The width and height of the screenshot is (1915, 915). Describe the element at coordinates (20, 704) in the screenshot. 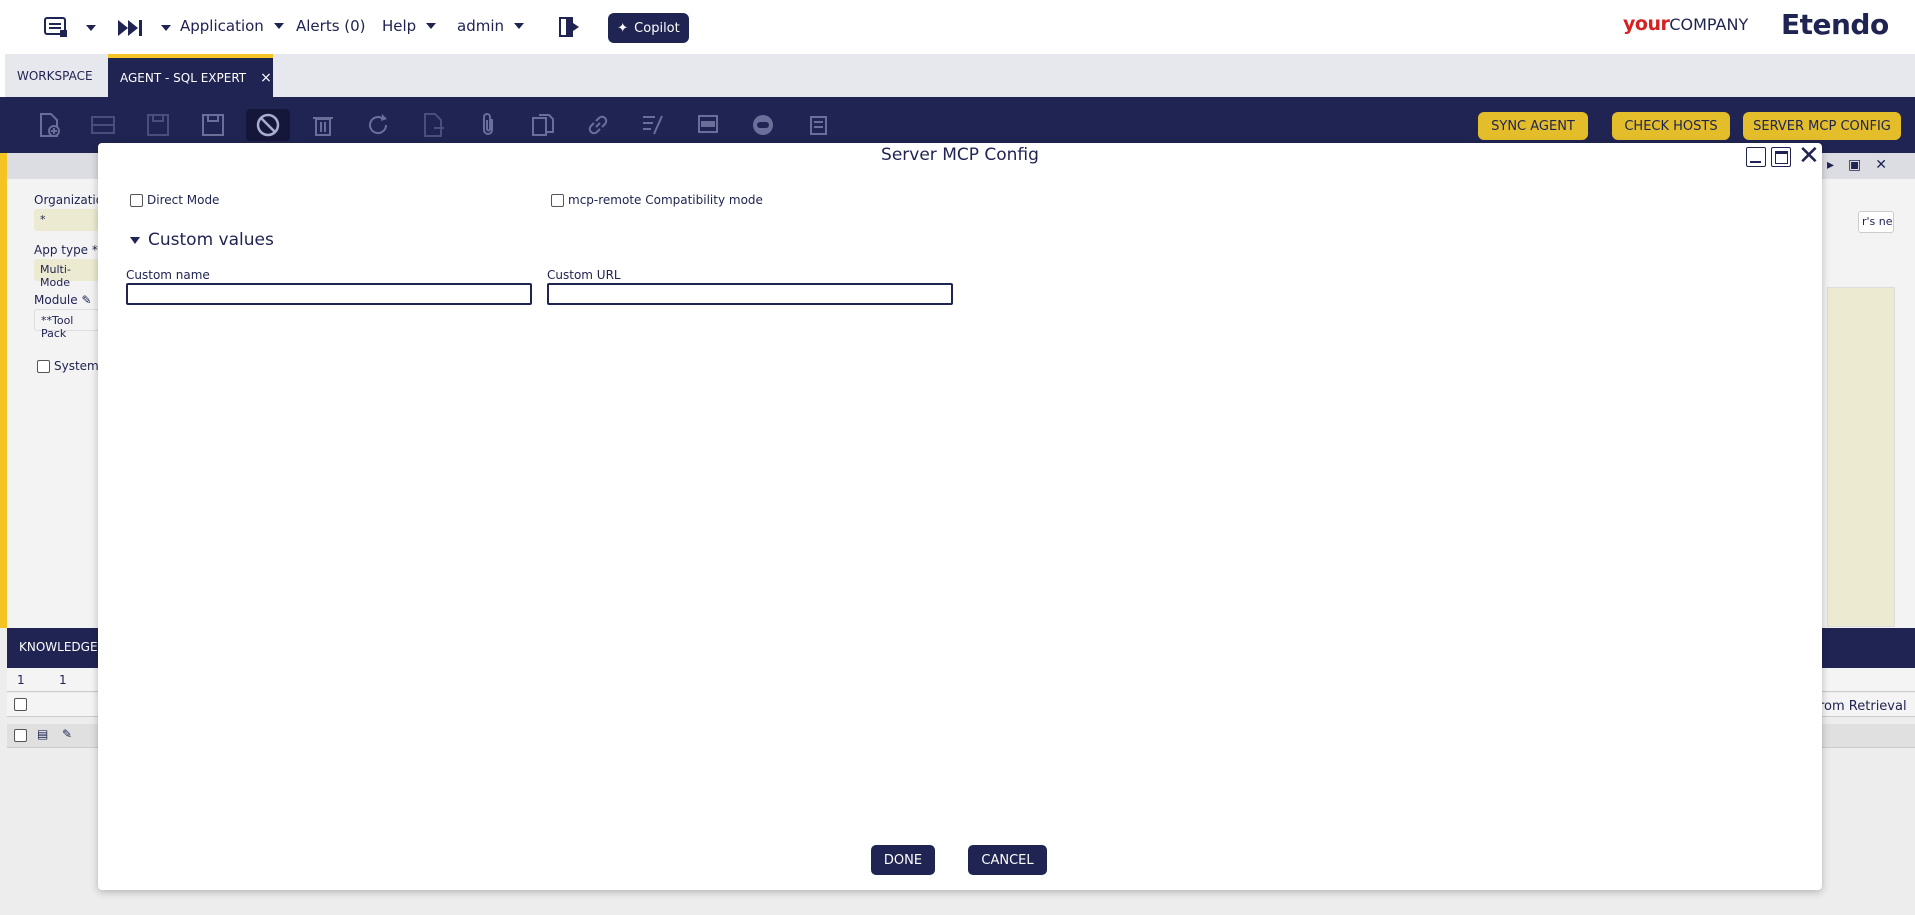

I see `select-all-checkbox` at that location.